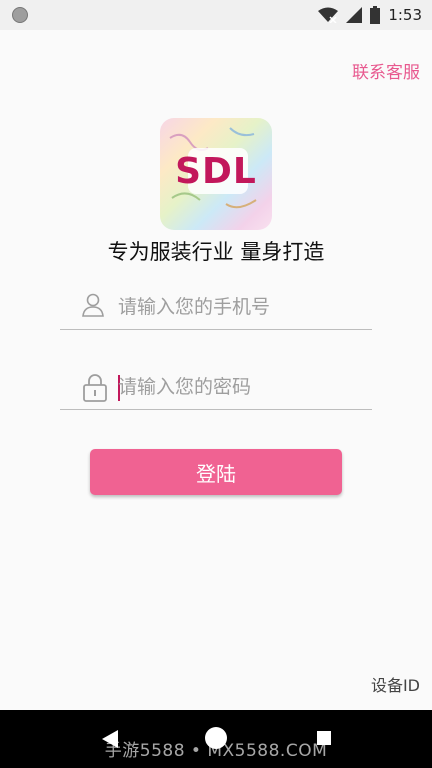  What do you see at coordinates (216, 472) in the screenshot?
I see `login-button: 登陆` at bounding box center [216, 472].